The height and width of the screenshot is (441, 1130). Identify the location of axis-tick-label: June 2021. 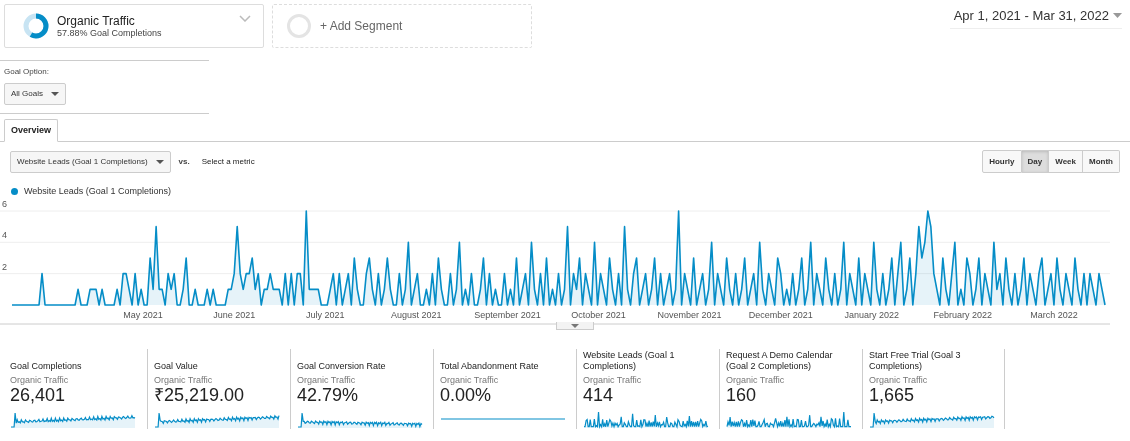
(234, 315).